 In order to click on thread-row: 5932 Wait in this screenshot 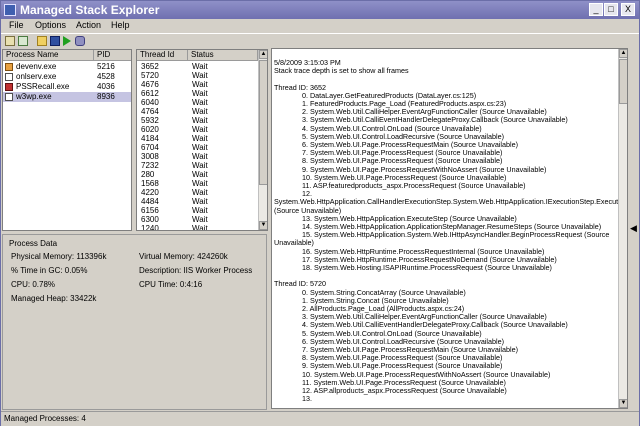, I will do `click(197, 120)`.